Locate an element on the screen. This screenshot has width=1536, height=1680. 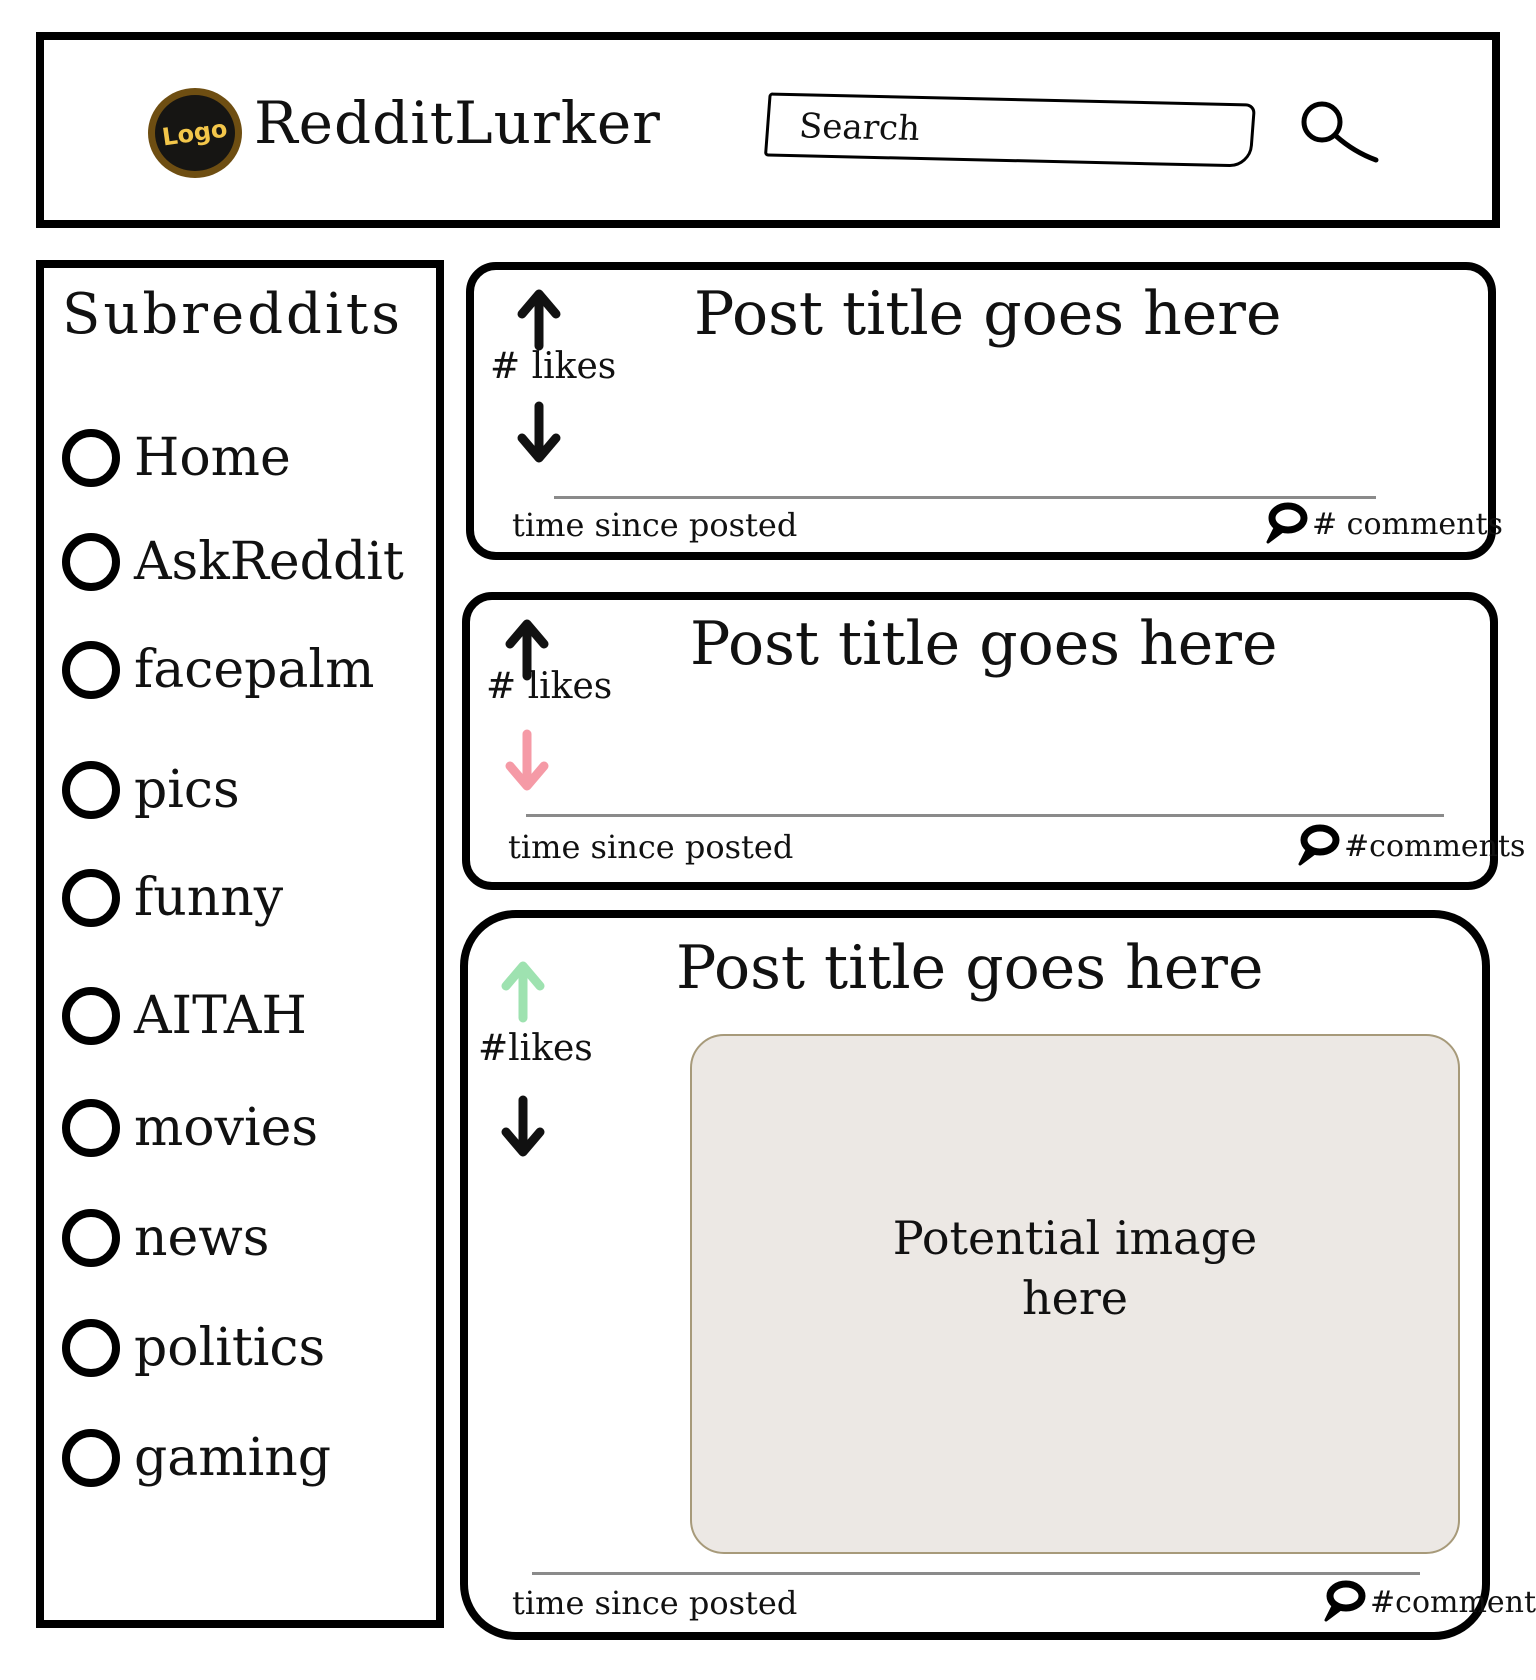
logo-text: Logo is located at coordinates (195, 133).